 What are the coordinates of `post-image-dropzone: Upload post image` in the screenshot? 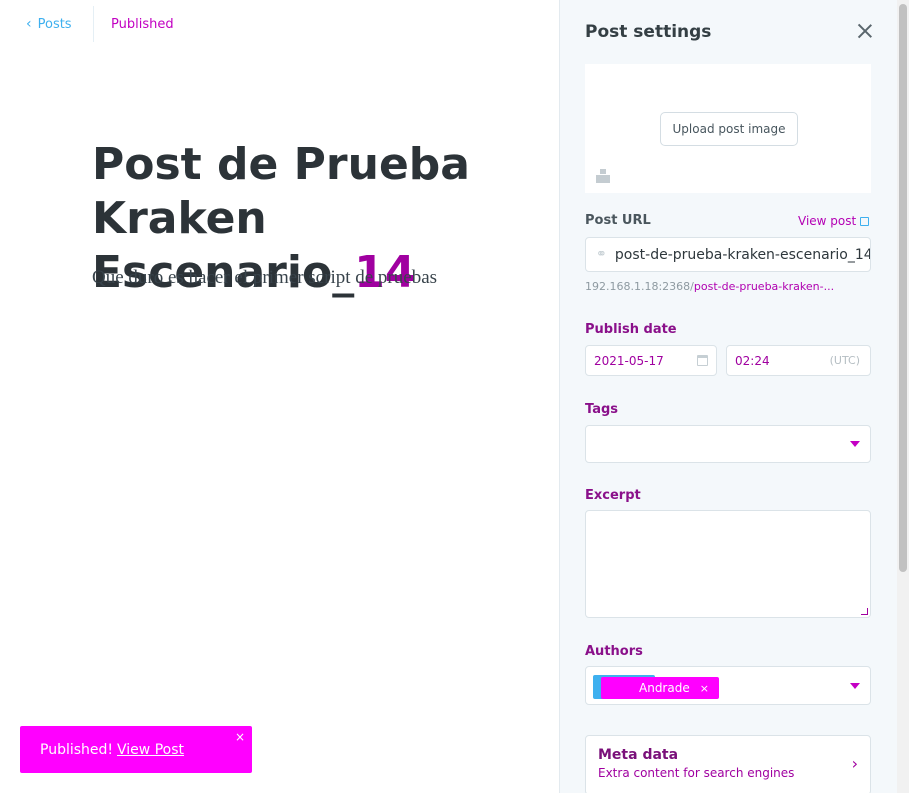 It's located at (728, 128).